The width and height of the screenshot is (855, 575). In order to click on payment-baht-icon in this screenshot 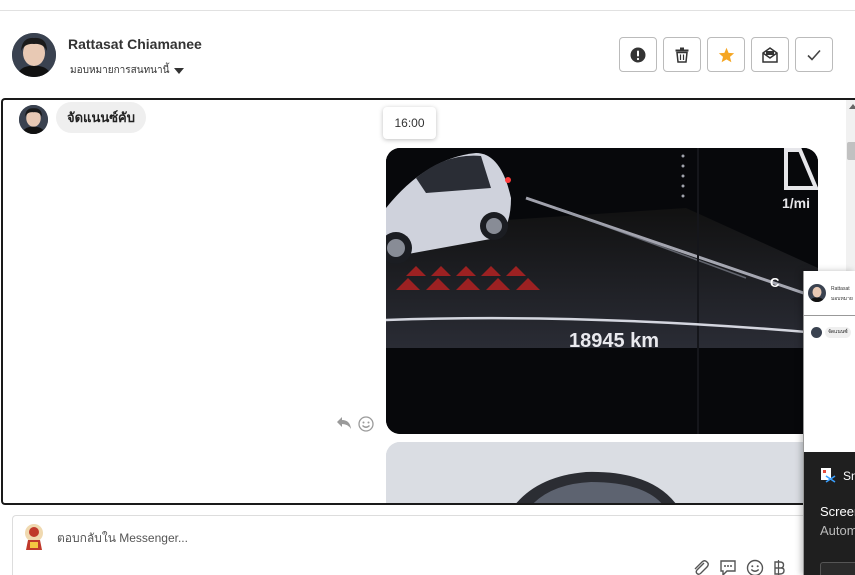, I will do `click(779, 567)`.